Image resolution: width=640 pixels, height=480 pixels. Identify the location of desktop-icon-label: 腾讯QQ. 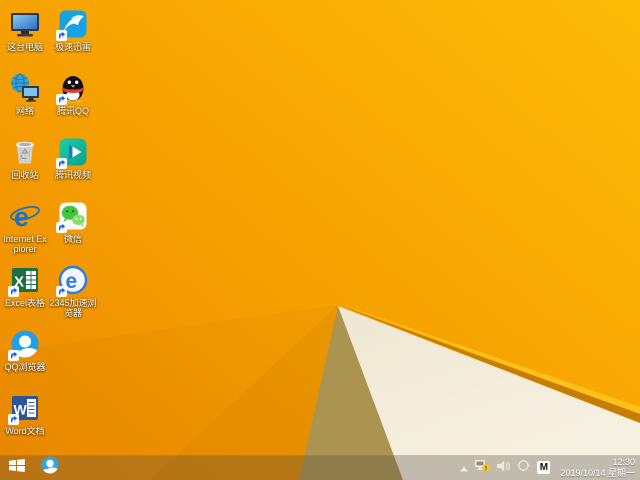
(72, 111).